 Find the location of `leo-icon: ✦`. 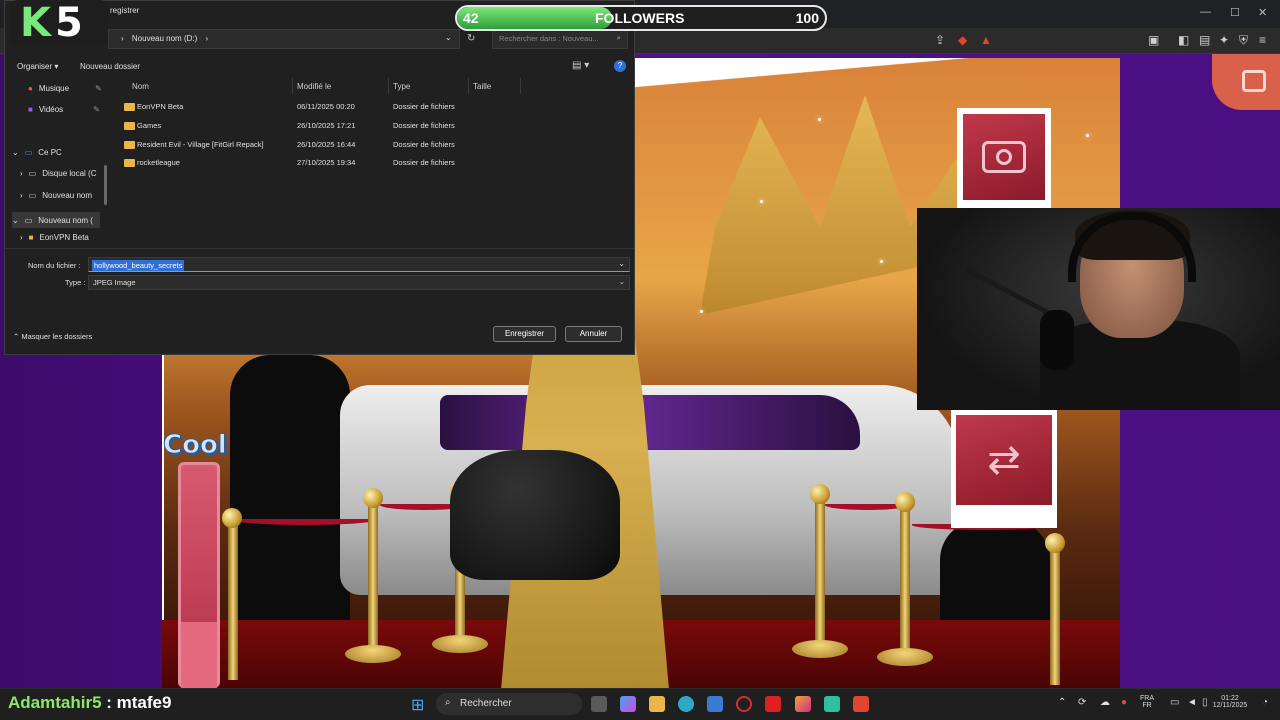

leo-icon: ✦ is located at coordinates (1224, 40).